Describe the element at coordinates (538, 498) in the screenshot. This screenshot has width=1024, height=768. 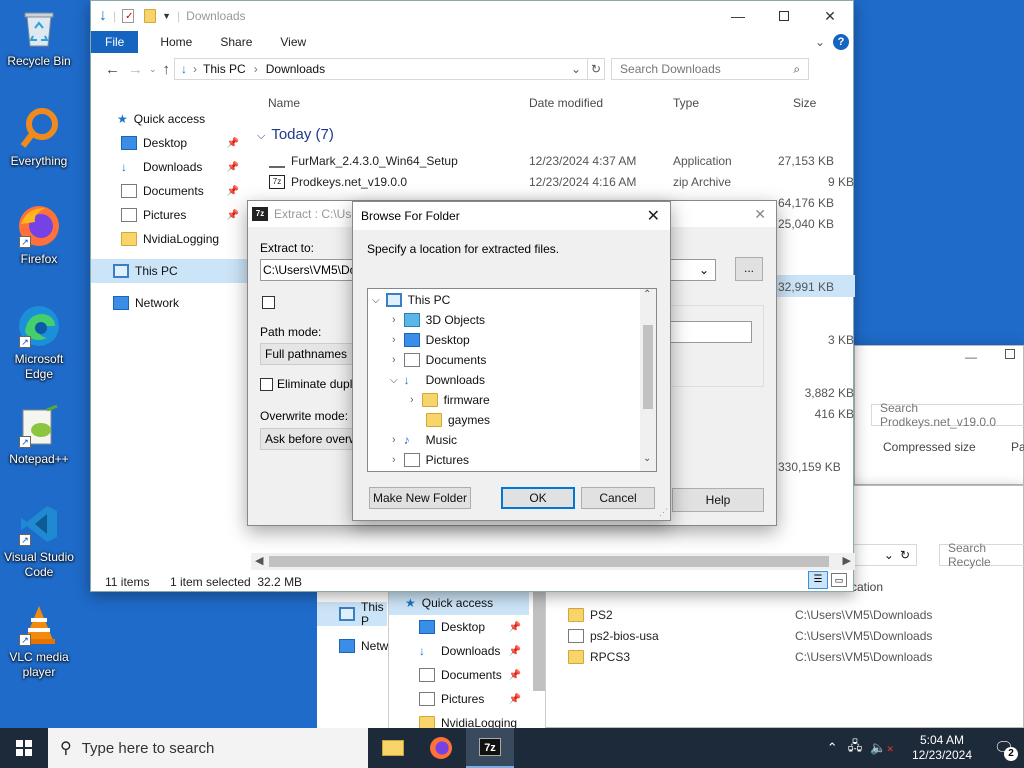
I see `ok-button: OK` at that location.